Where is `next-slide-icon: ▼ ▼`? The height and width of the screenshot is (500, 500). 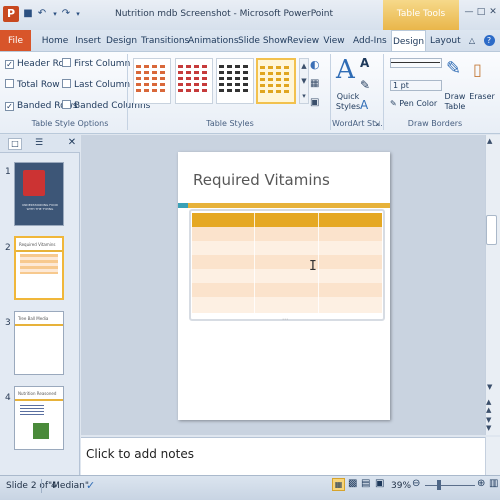
next-slide-icon: ▼ ▼ is located at coordinates (488, 424).